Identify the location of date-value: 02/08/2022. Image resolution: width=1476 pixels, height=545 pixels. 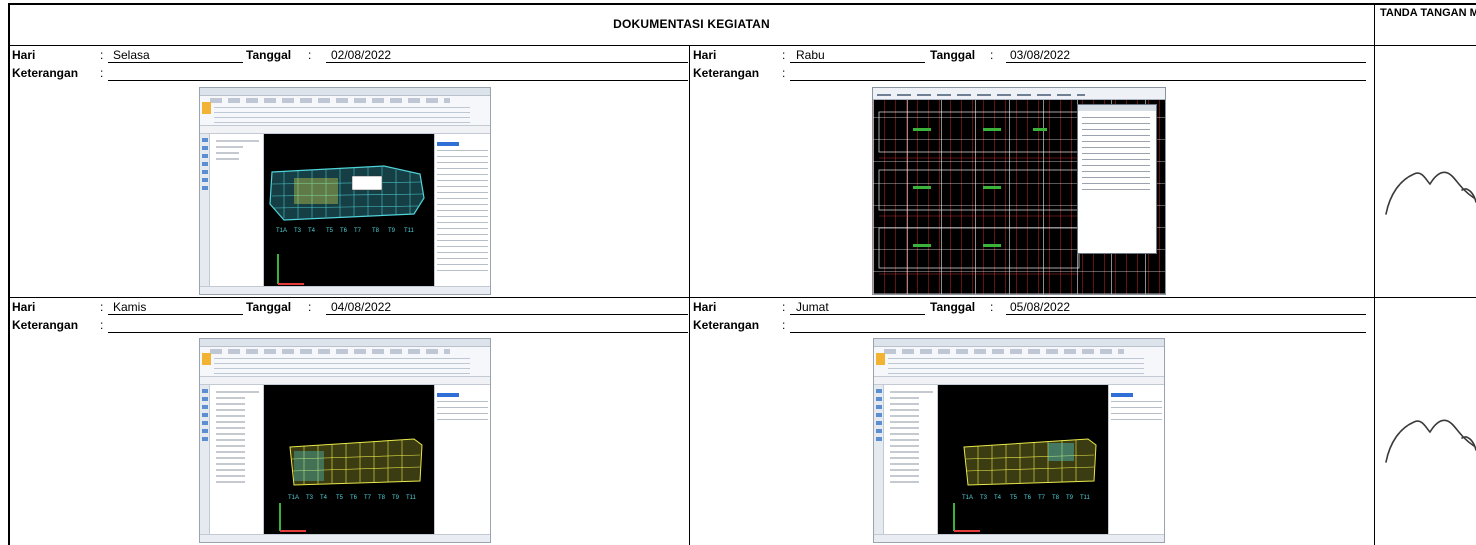
(361, 55).